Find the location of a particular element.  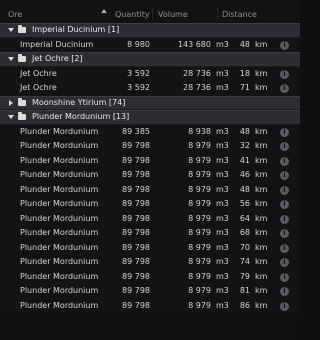

group-row: Imperial Ducinium [1] is located at coordinates (150, 30).